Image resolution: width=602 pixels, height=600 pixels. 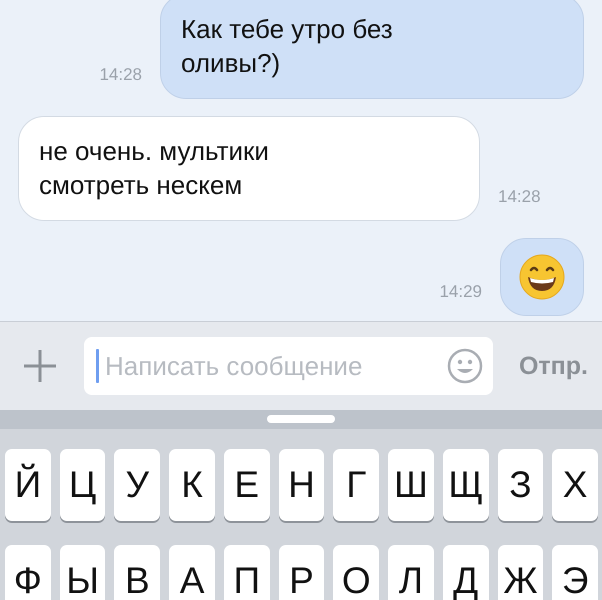 What do you see at coordinates (40, 366) in the screenshot?
I see `plus-icon` at bounding box center [40, 366].